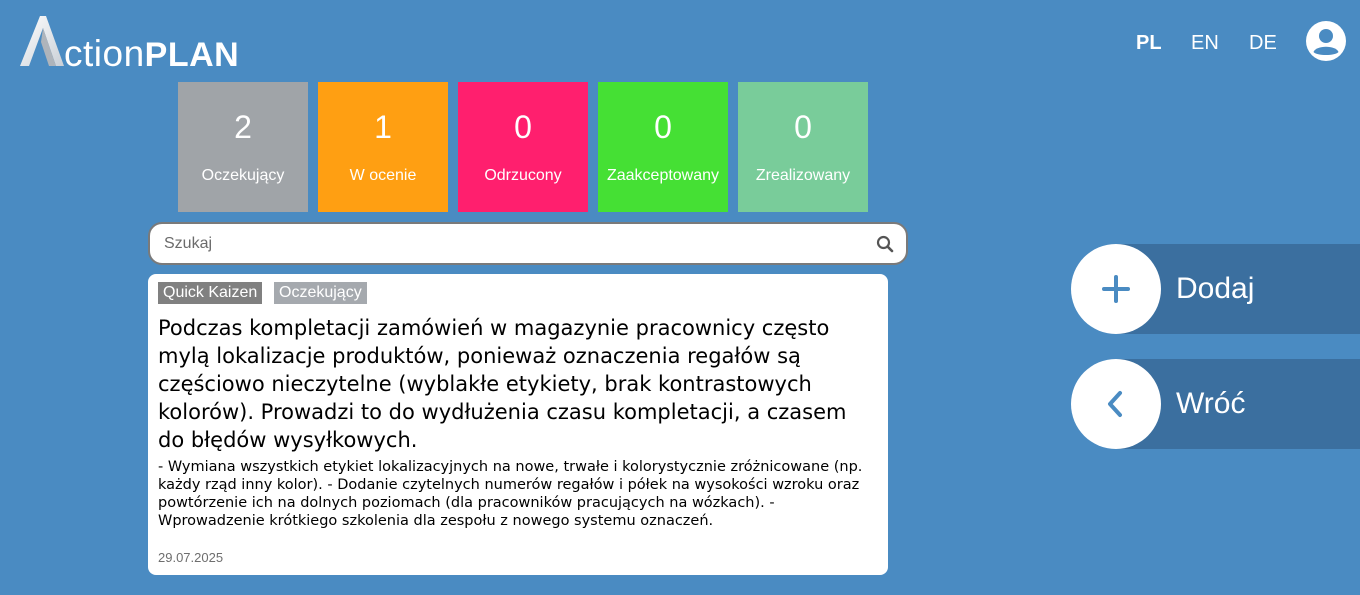  I want to click on back-button: Wróć, so click(1215, 404).